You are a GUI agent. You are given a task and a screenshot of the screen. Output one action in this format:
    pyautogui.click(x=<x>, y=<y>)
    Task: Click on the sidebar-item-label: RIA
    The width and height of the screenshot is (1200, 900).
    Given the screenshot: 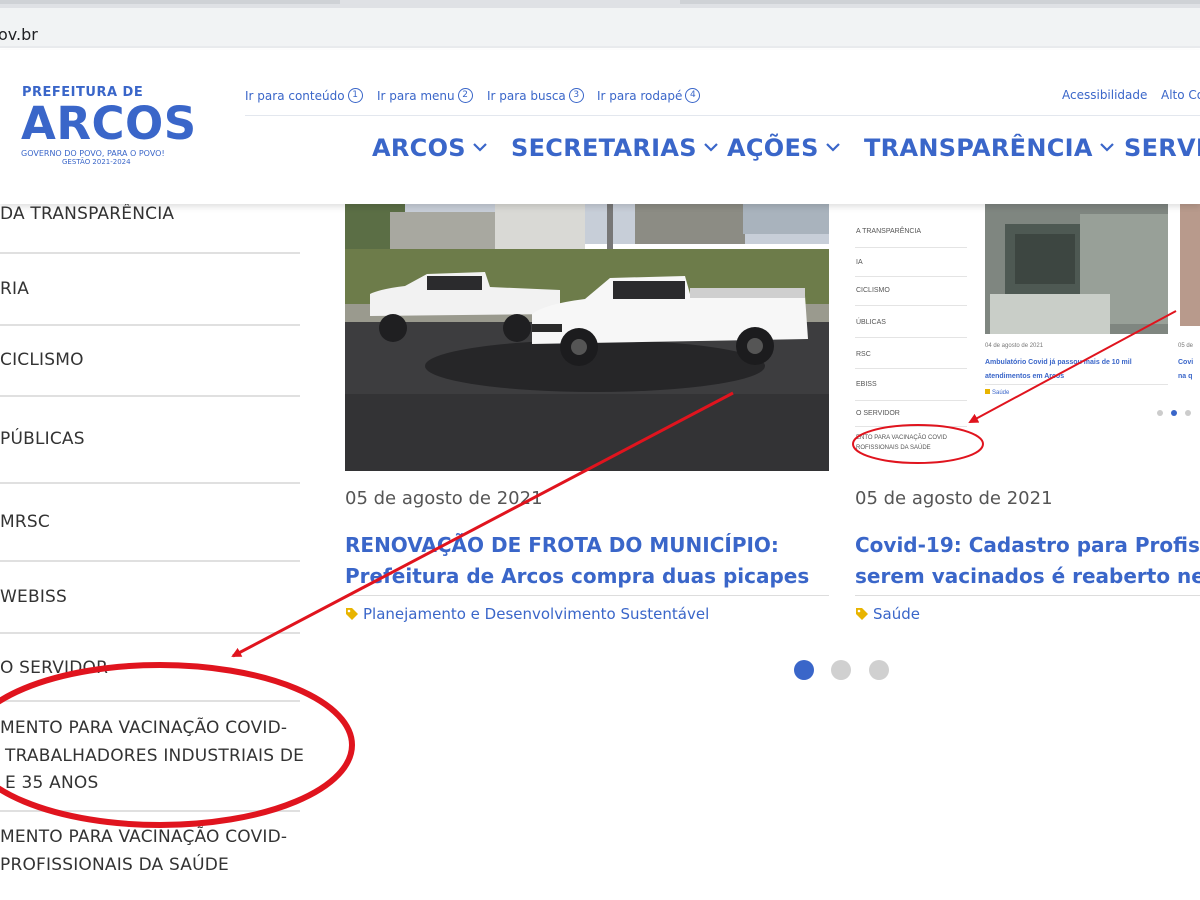 What is the action you would take?
    pyautogui.click(x=15, y=289)
    